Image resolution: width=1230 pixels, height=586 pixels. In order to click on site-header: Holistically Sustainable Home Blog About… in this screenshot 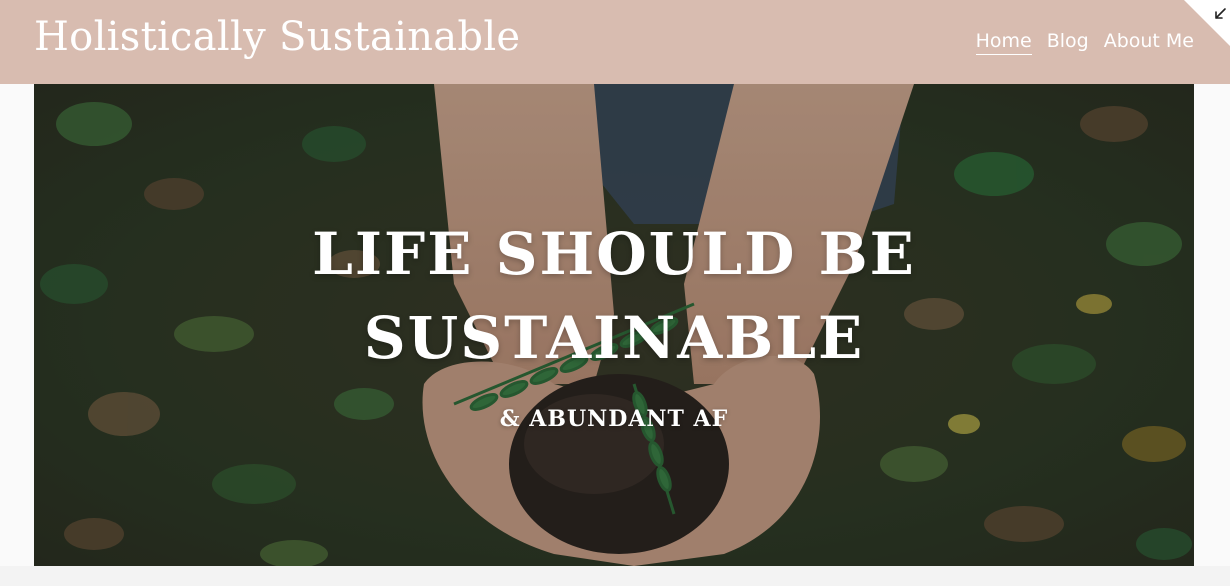, I will do `click(615, 42)`.